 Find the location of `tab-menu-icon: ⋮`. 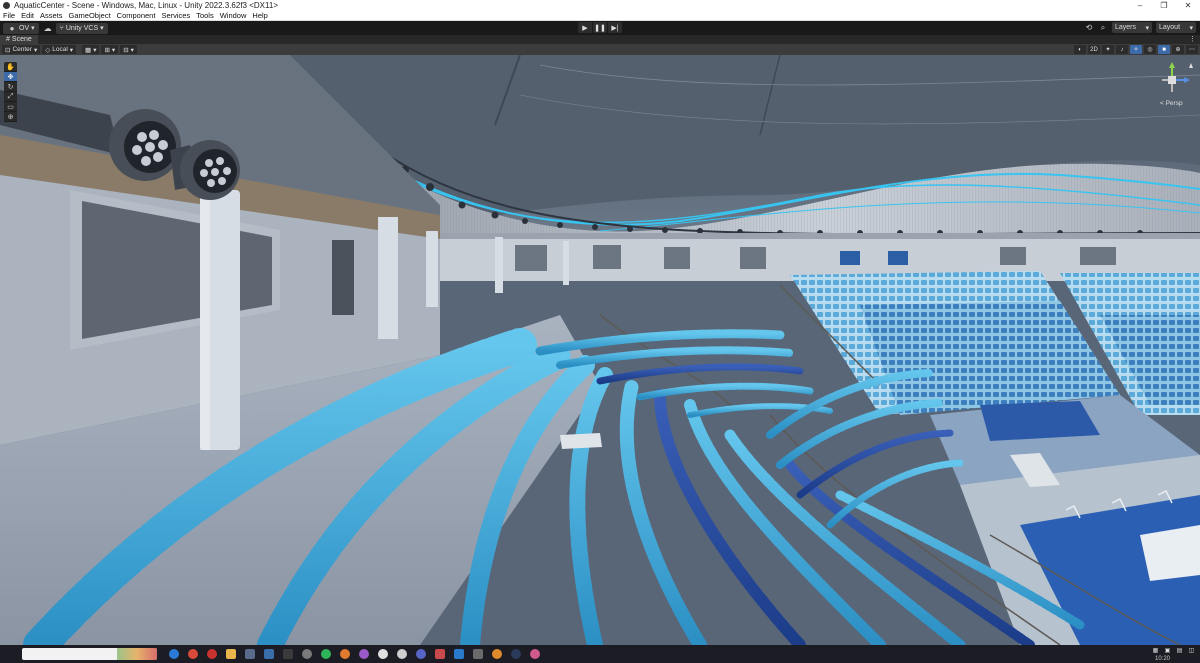

tab-menu-icon: ⋮ is located at coordinates (1192, 39).